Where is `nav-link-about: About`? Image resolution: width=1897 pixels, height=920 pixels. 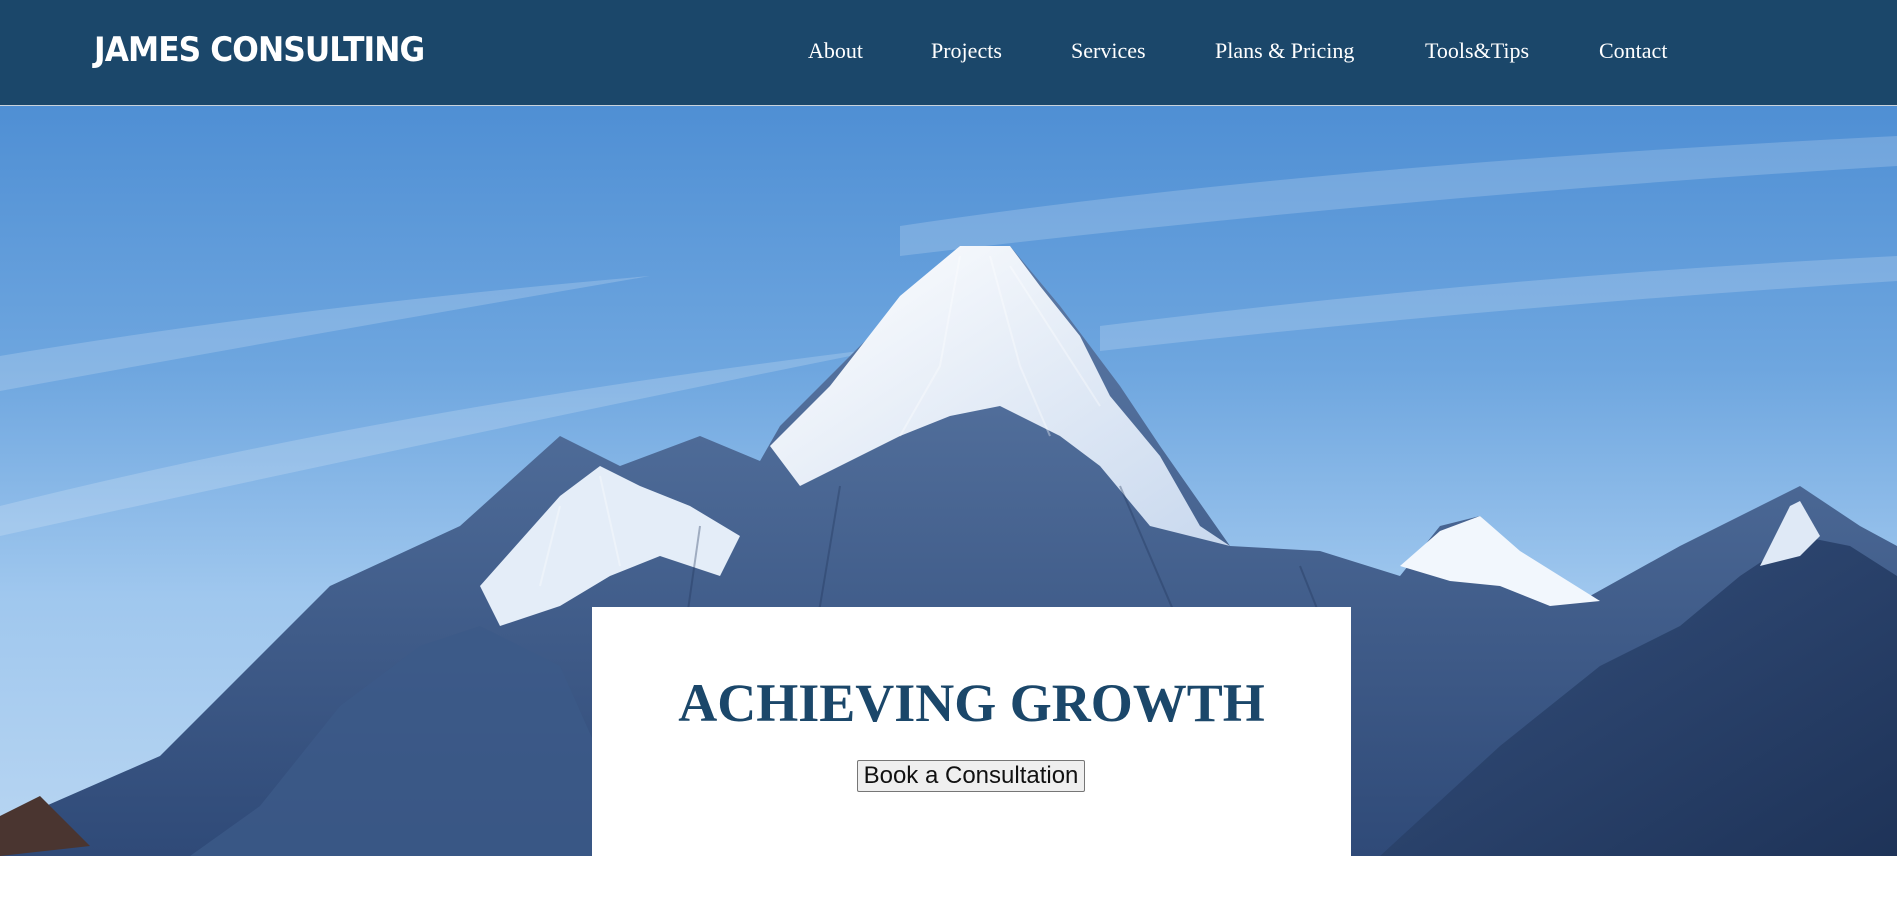 nav-link-about: About is located at coordinates (835, 51).